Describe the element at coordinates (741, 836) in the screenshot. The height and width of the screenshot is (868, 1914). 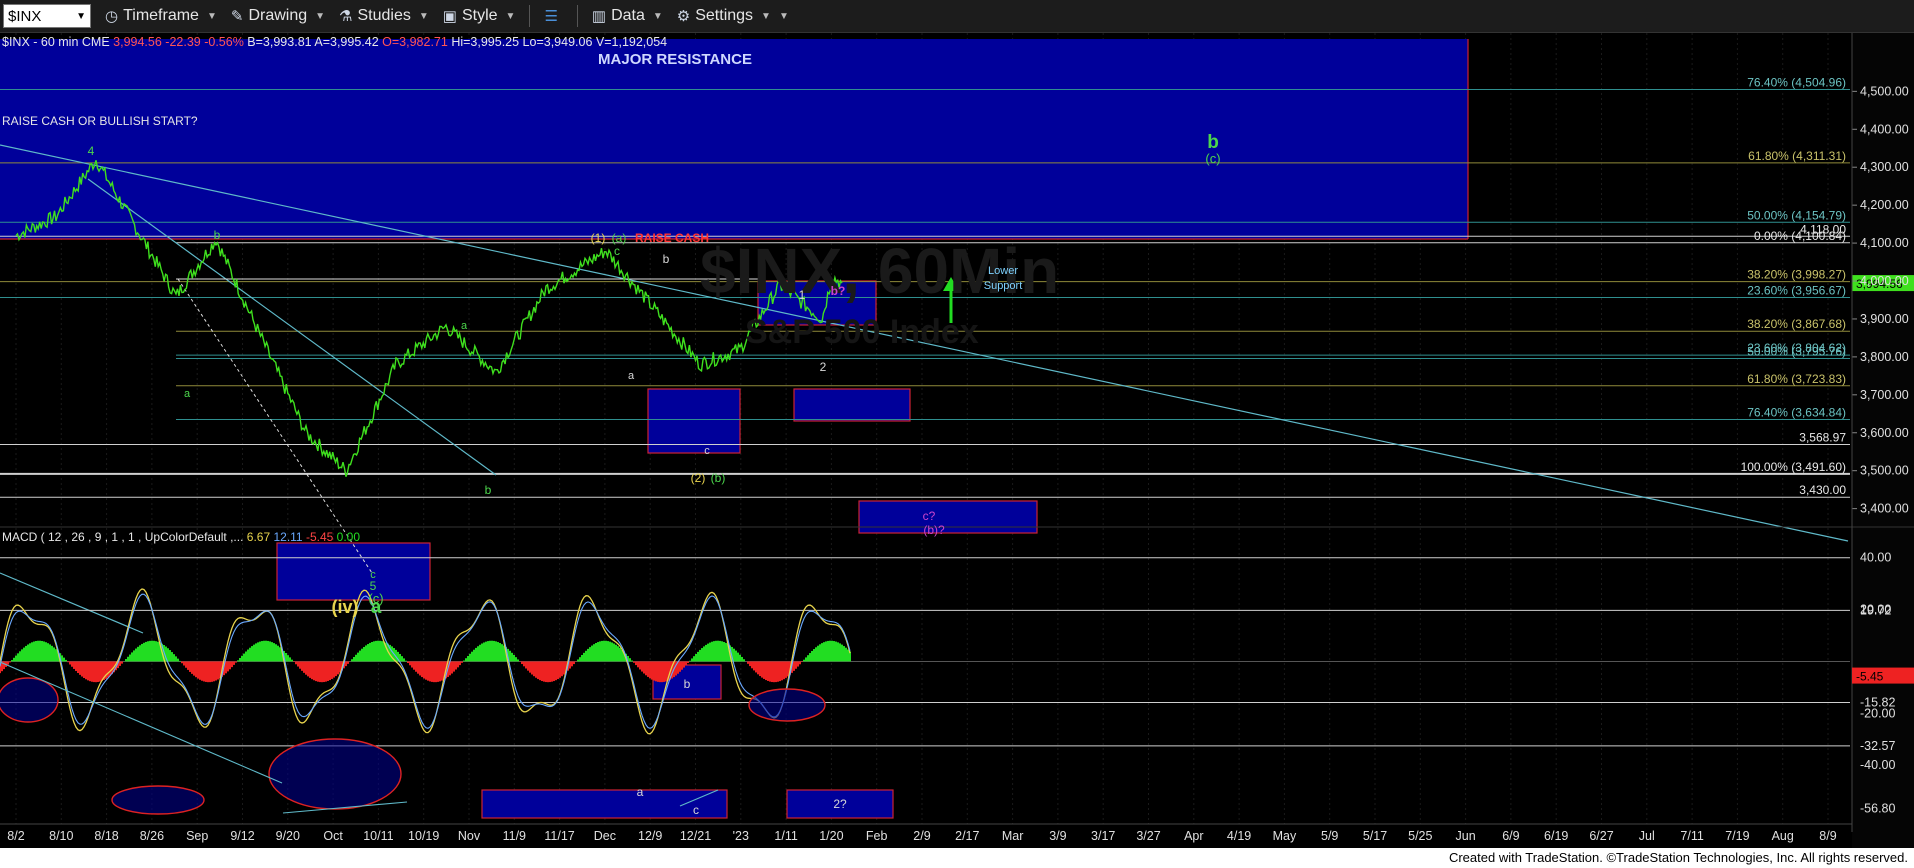
I see `time-axis-label: '23` at that location.